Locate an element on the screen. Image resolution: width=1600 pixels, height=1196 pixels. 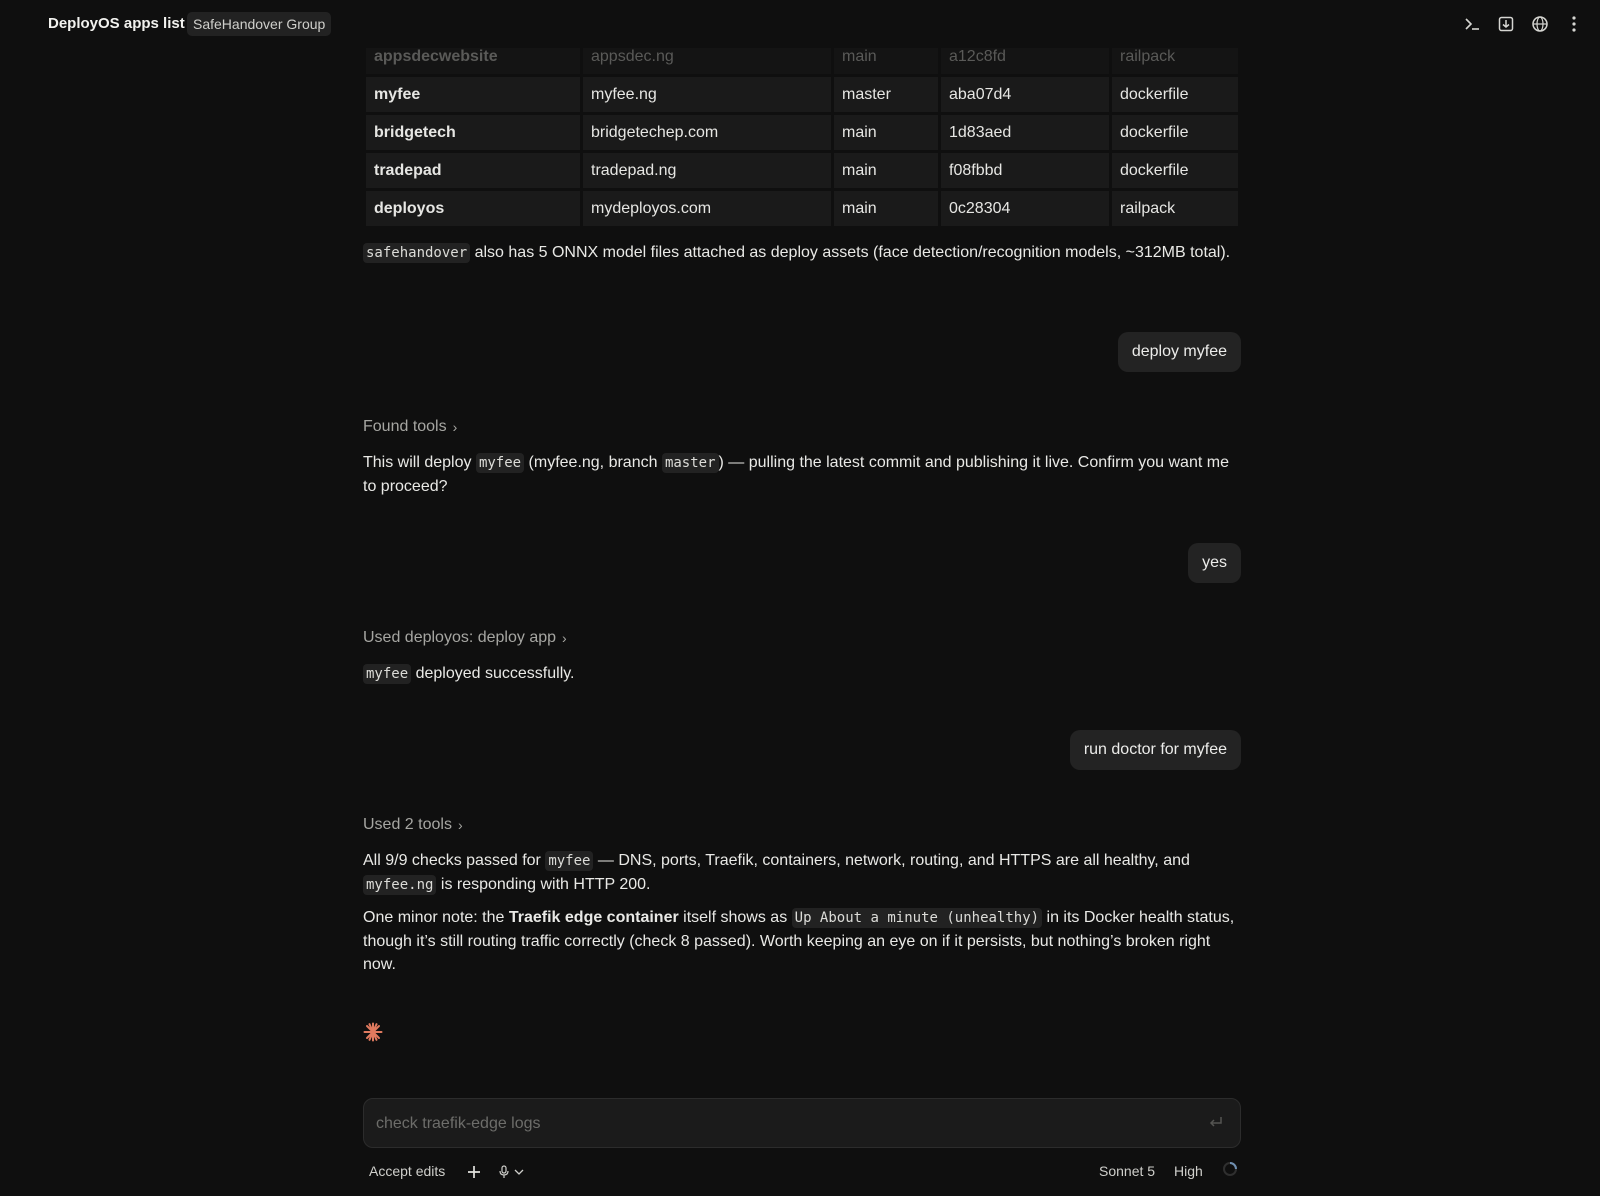
message-text: All 9/9 checks passed for is located at coordinates (454, 860).